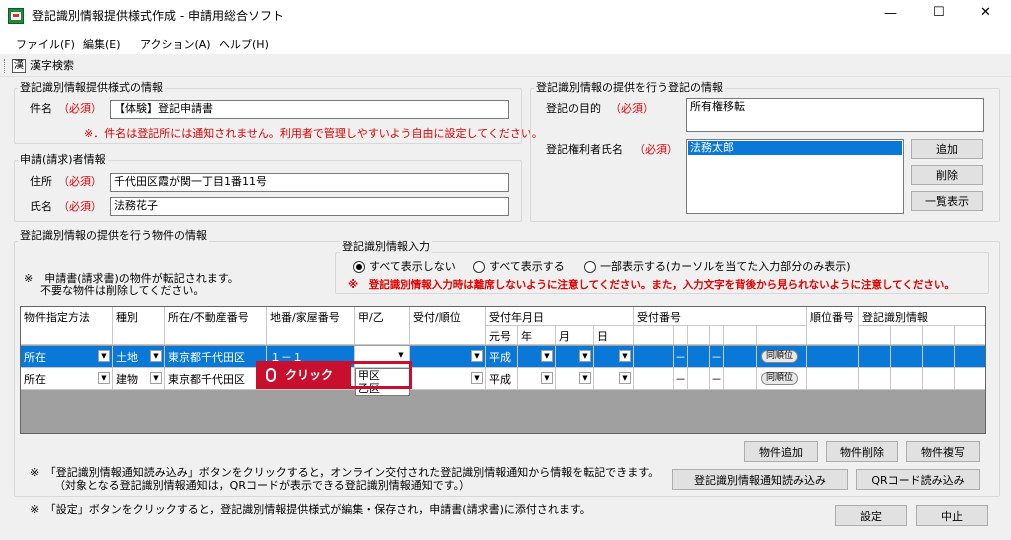  Describe the element at coordinates (717, 357) in the screenshot. I see `row1-dash-2: －` at that location.